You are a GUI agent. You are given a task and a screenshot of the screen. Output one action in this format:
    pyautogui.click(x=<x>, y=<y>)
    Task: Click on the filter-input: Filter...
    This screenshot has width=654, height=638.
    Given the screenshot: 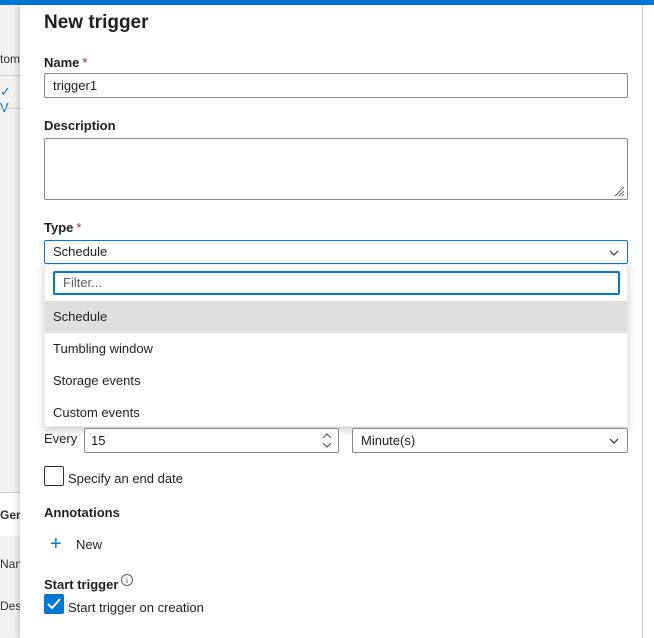 What is the action you would take?
    pyautogui.click(x=336, y=283)
    